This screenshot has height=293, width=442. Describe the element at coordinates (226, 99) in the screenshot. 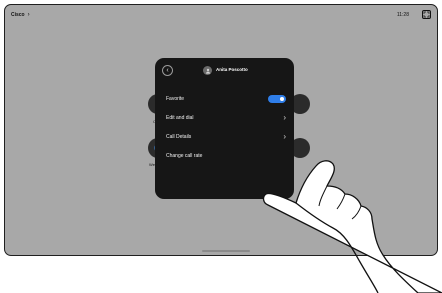

I see `menu-item-favorite: Favorite` at that location.